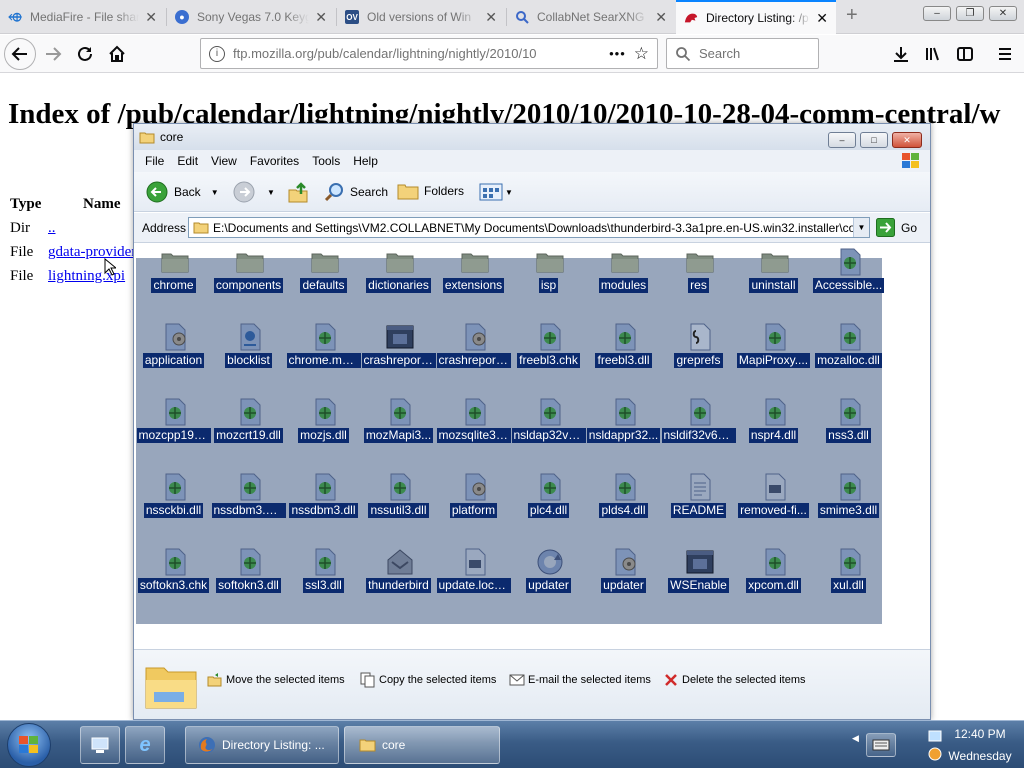 The width and height of the screenshot is (1024, 768). What do you see at coordinates (117, 54) in the screenshot?
I see `home-button` at bounding box center [117, 54].